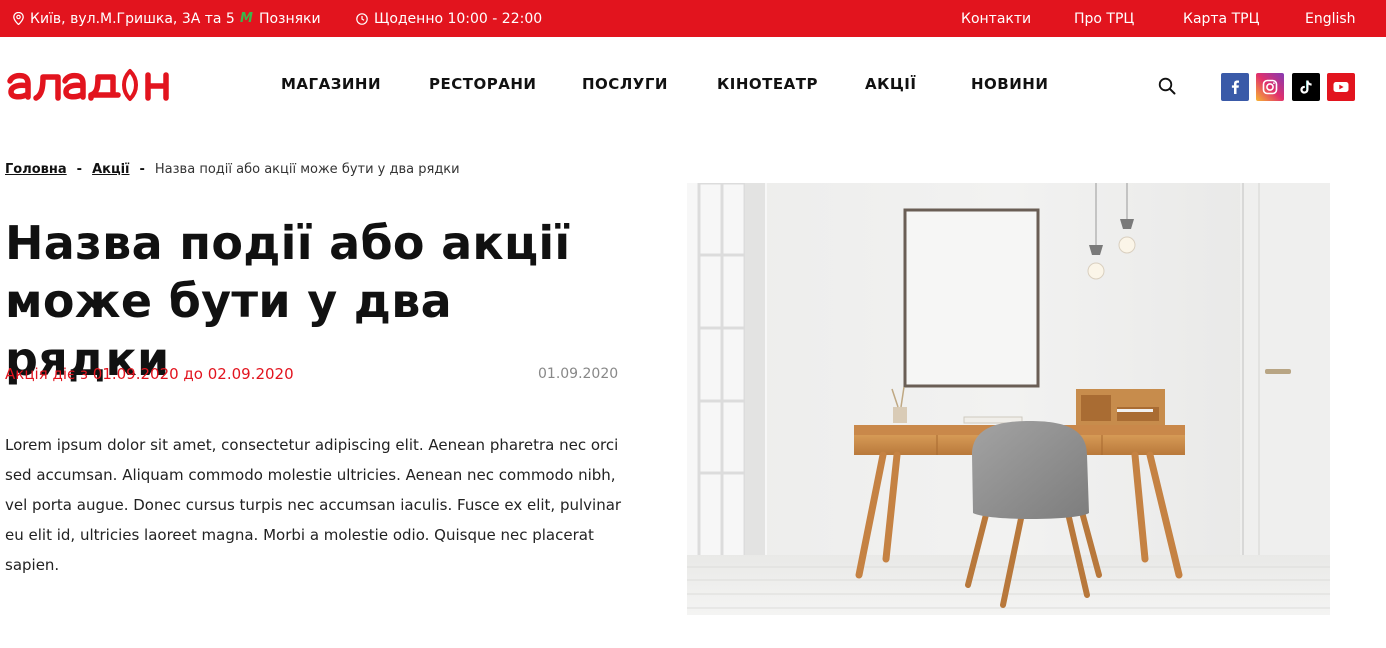 The image size is (1386, 648). What do you see at coordinates (88, 85) in the screenshot?
I see `aladdin-logo-icon` at bounding box center [88, 85].